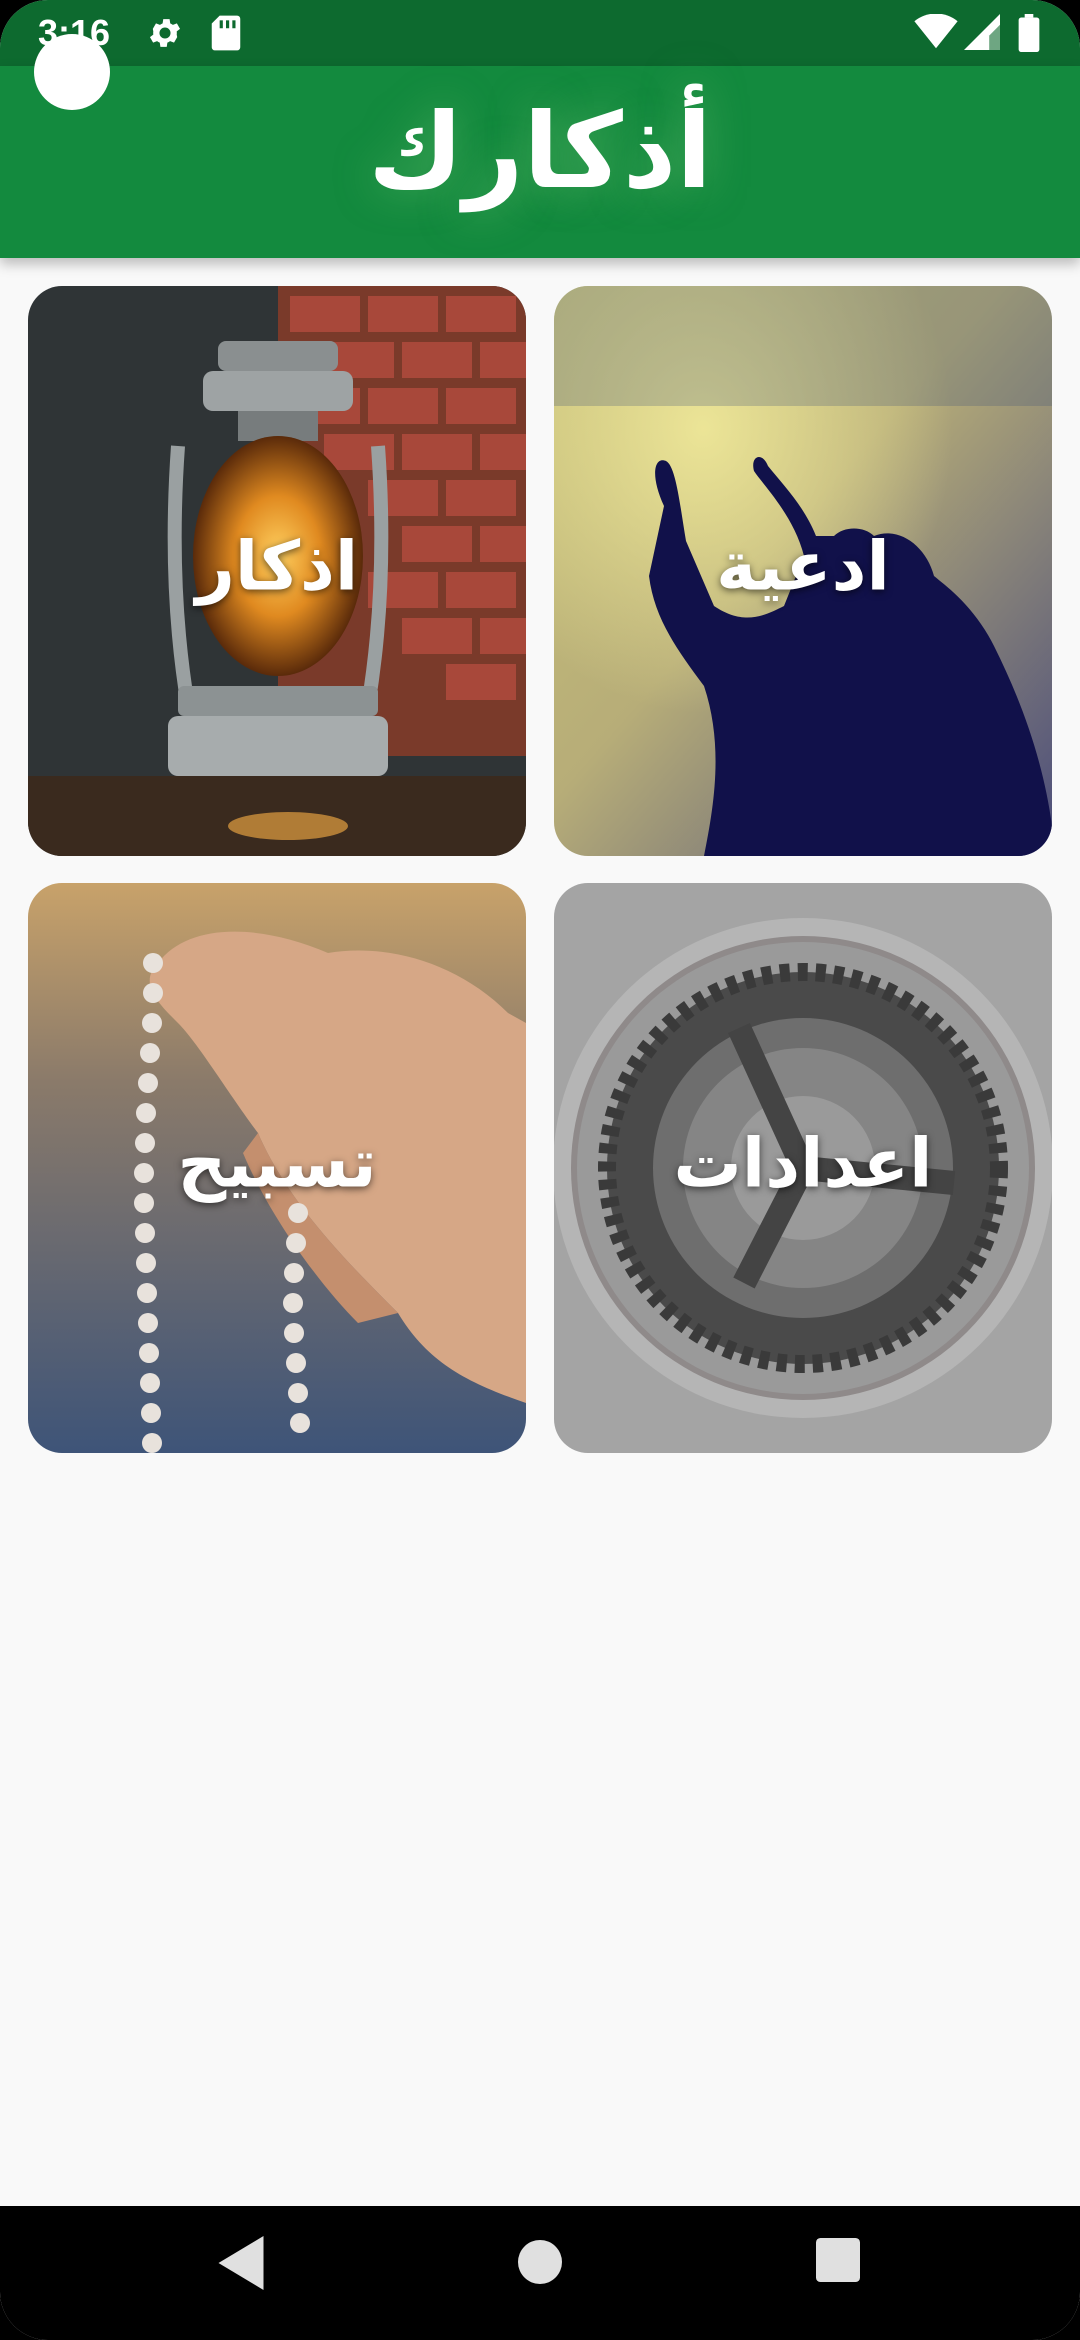  Describe the element at coordinates (838, 2260) in the screenshot. I see `recents-icon` at that location.